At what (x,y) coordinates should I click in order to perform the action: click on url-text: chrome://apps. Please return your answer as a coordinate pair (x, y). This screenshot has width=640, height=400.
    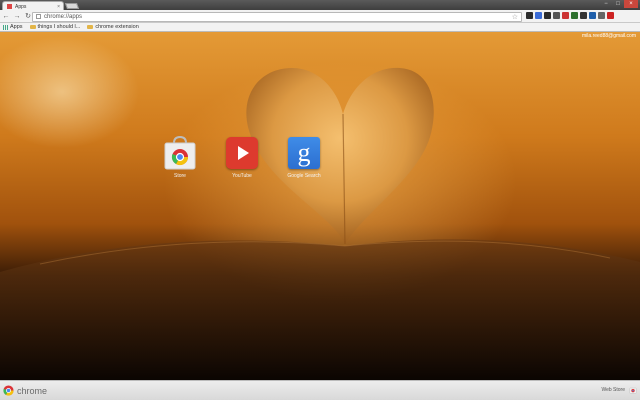
    Looking at the image, I should click on (63, 17).